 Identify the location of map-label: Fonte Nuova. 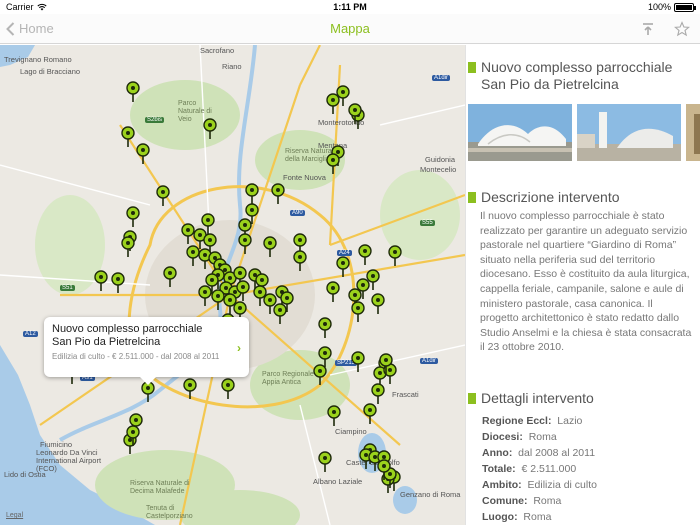
(304, 177).